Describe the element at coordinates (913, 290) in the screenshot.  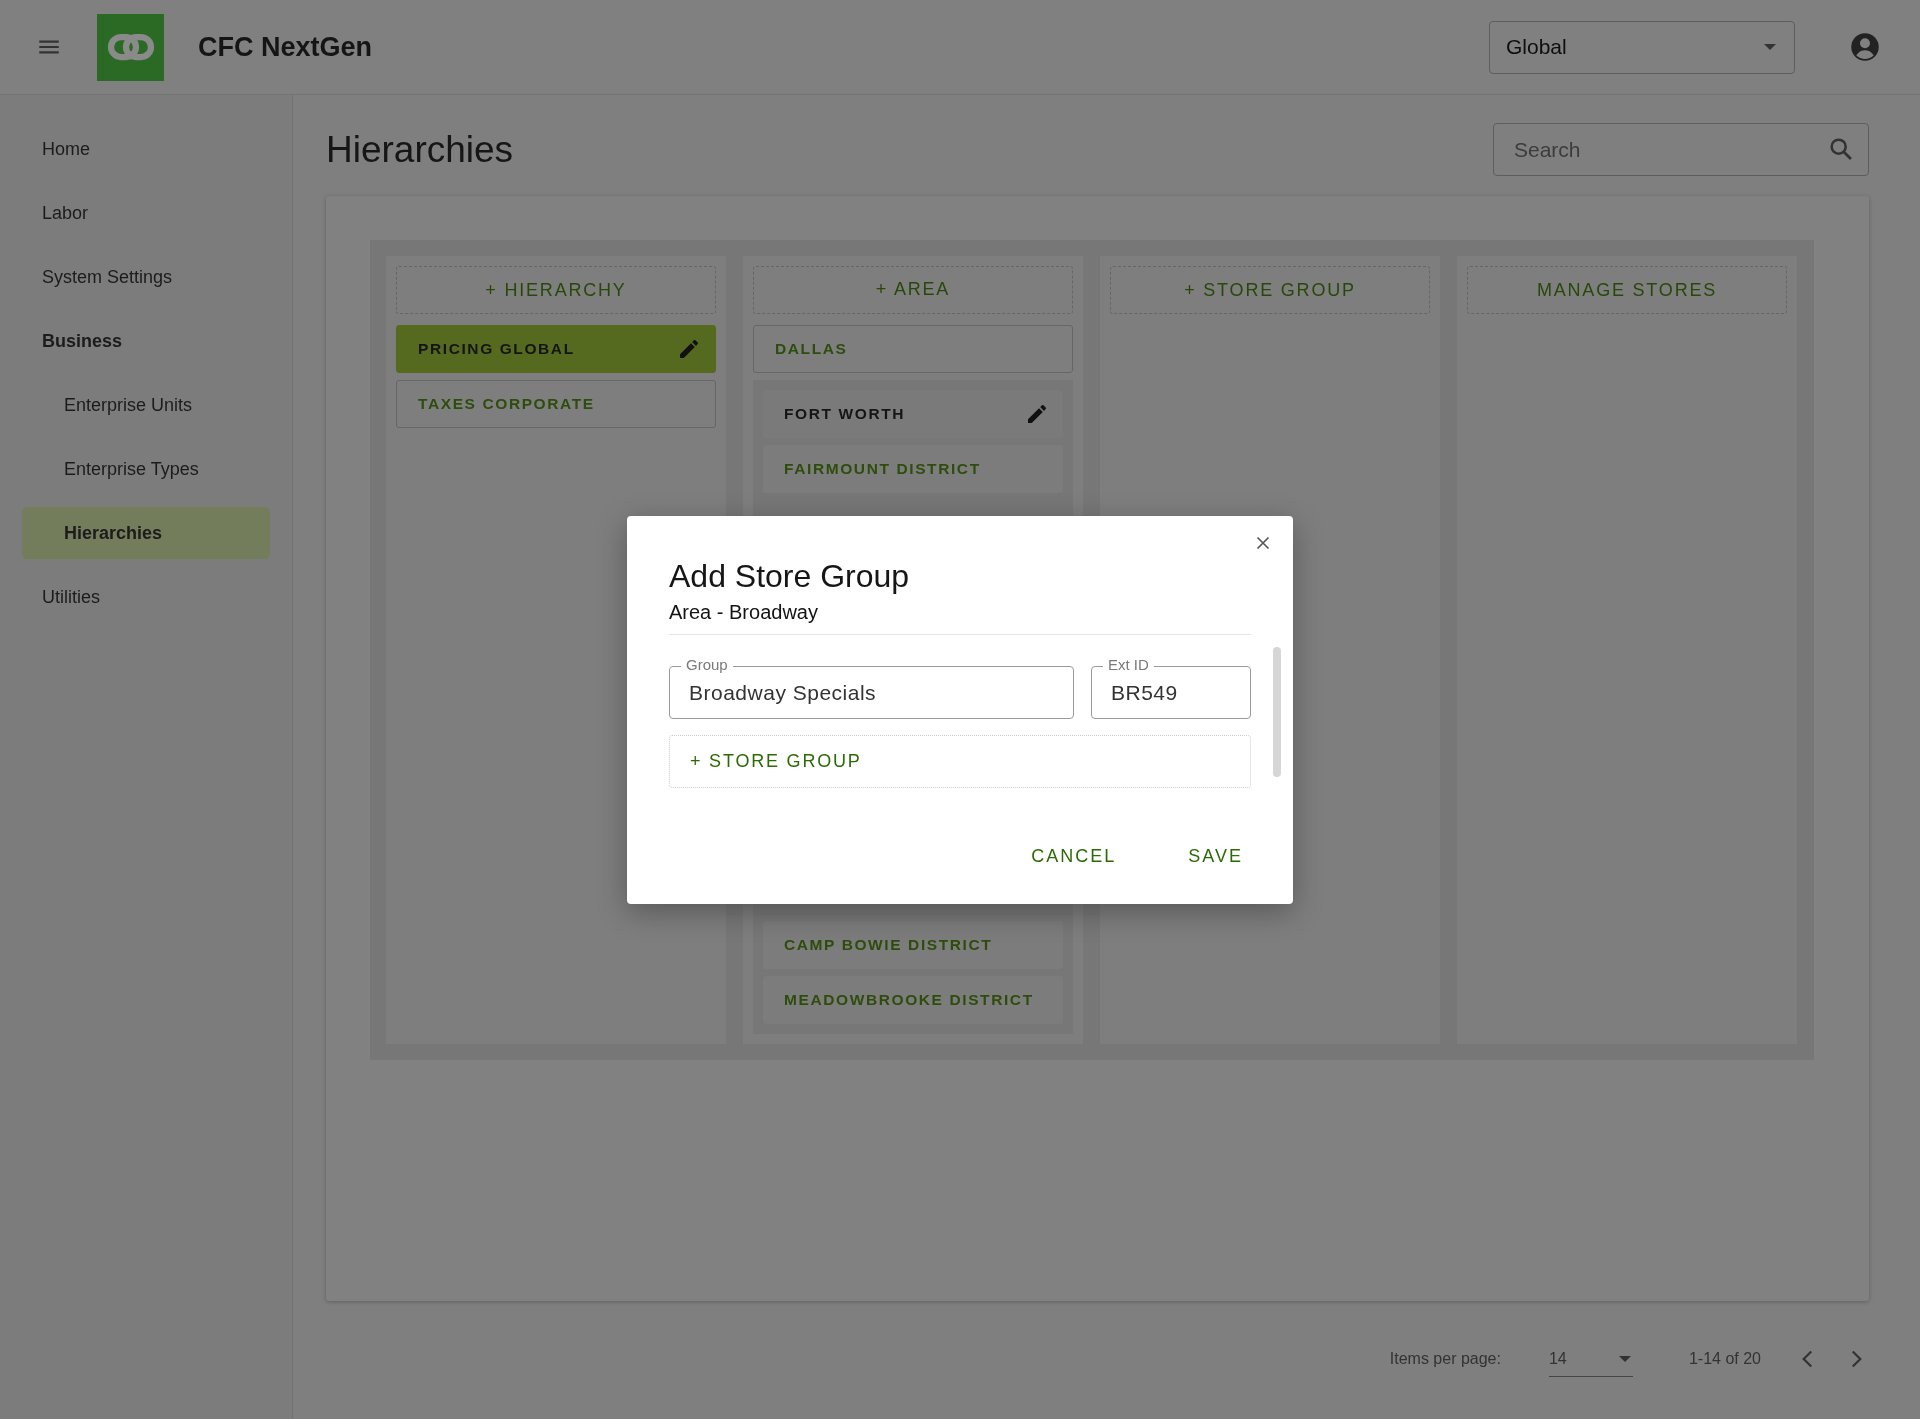
I see `add-button: + AREA` at that location.